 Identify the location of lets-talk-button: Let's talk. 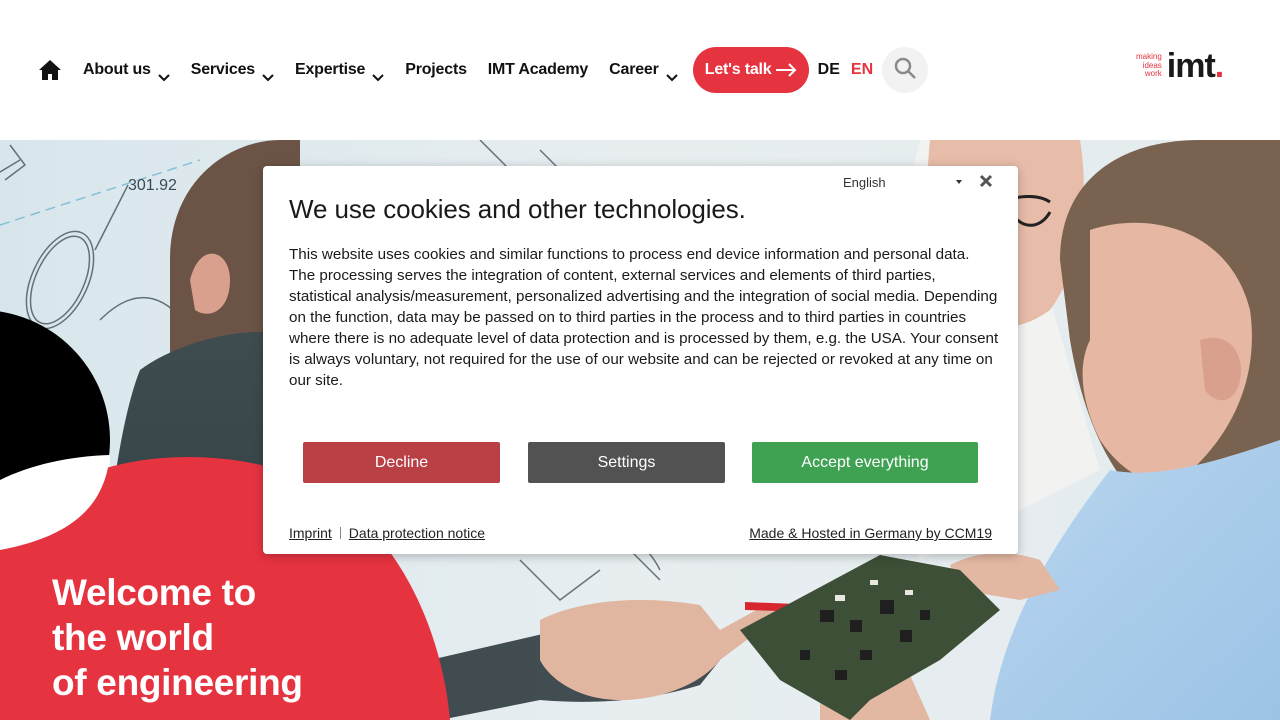
(750, 70).